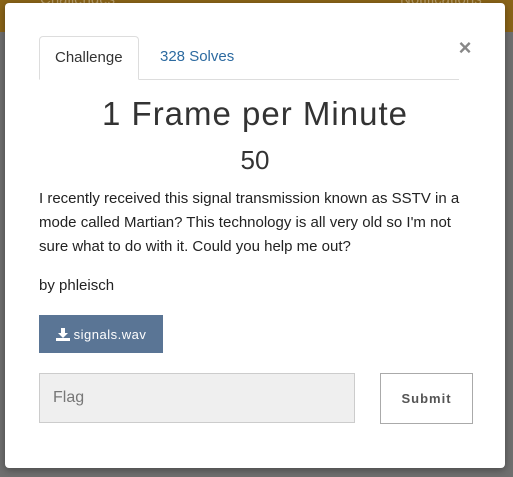  I want to click on download-icon, so click(62, 334).